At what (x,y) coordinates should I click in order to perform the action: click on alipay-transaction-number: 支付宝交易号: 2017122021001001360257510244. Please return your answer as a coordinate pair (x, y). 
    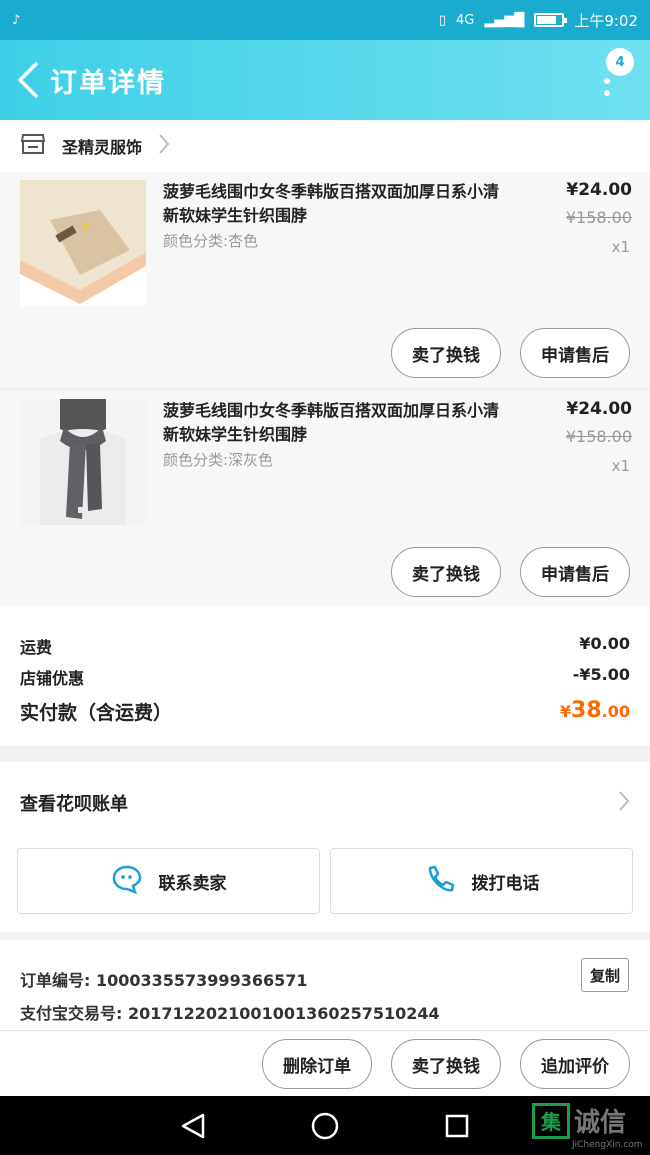
    Looking at the image, I should click on (230, 1013).